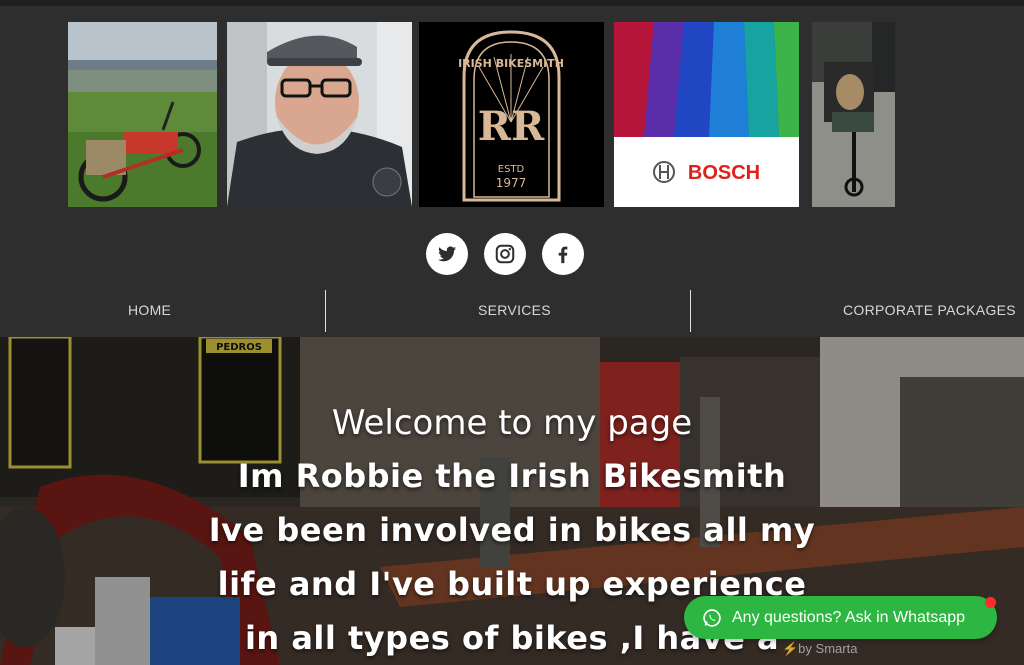  Describe the element at coordinates (511, 169) in the screenshot. I see `logo-estd: ESTD` at that location.